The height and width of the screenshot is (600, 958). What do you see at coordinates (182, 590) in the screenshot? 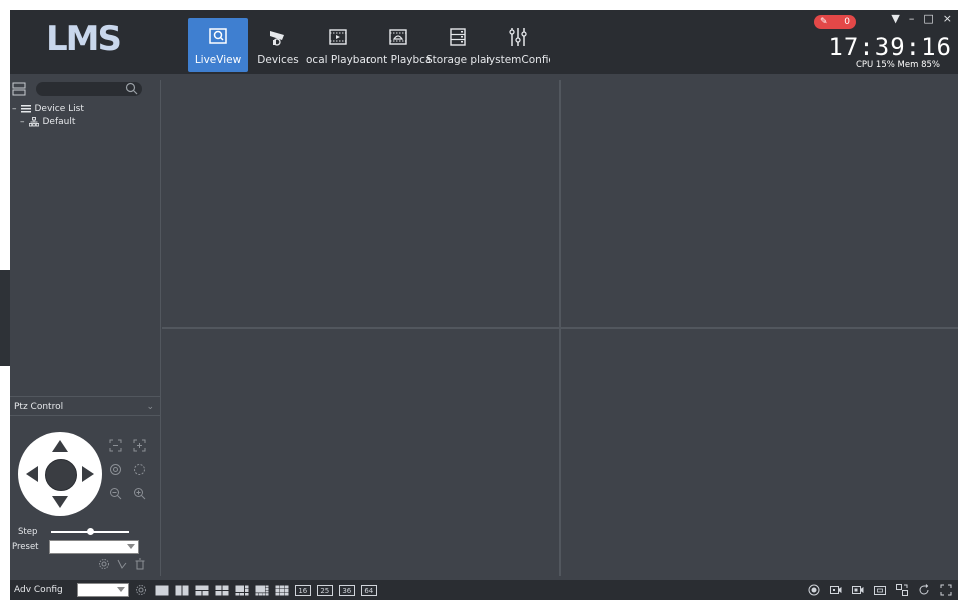
I see `layout-2-icon` at bounding box center [182, 590].